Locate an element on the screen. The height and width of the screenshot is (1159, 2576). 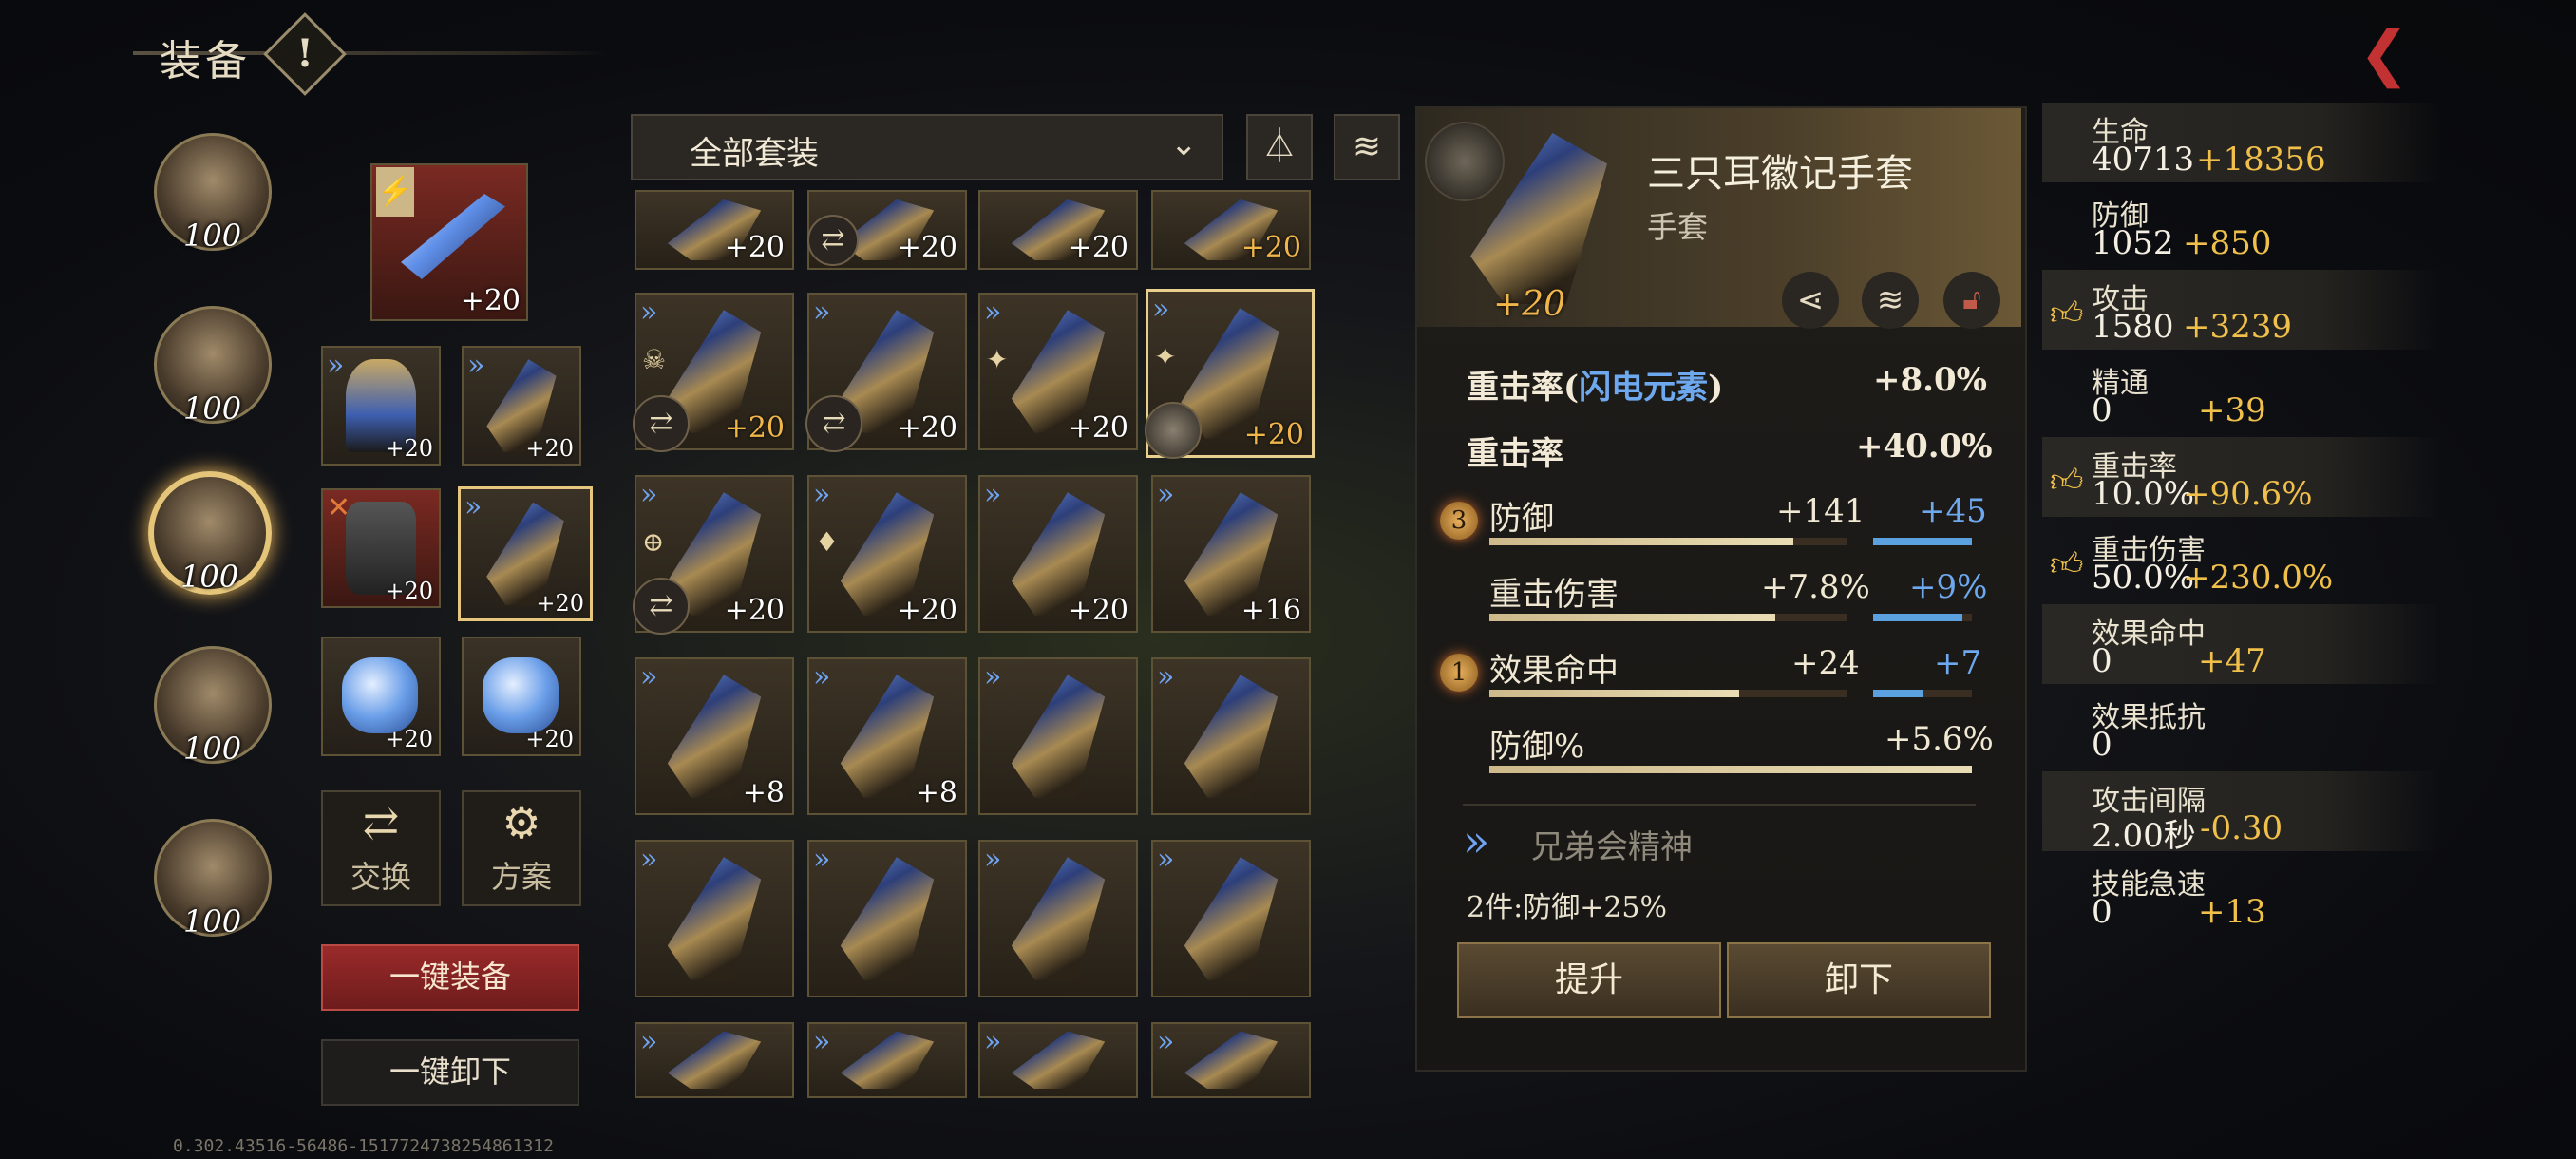
share-icon: ⋖ is located at coordinates (1810, 300).